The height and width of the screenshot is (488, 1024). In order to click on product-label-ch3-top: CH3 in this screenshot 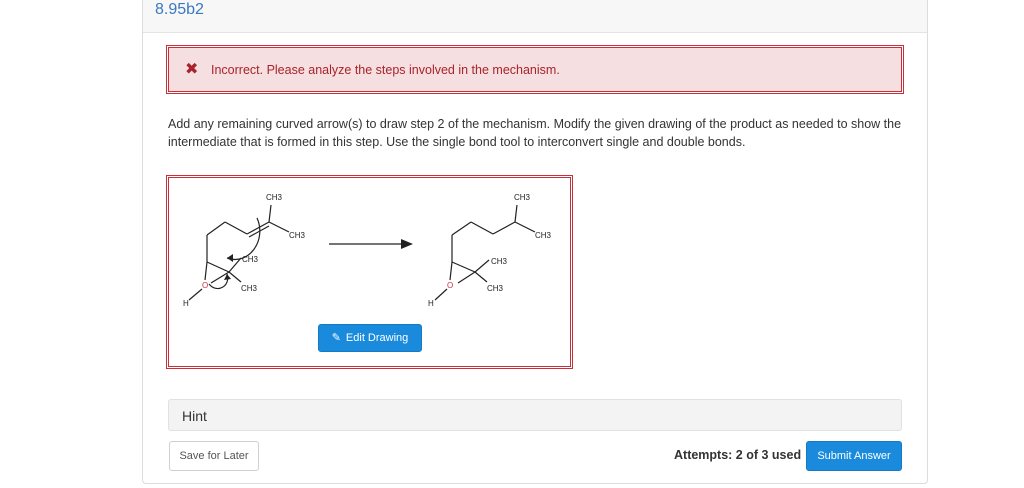, I will do `click(522, 197)`.